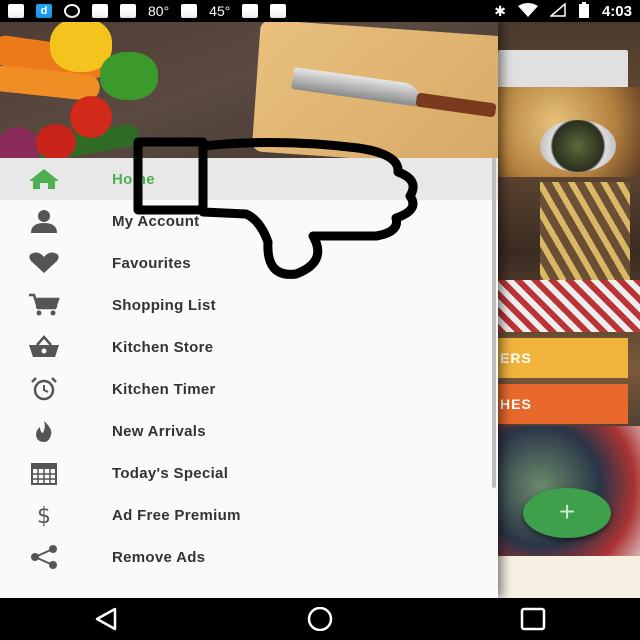  I want to click on menu-item-label: Kitchen Store, so click(163, 347).